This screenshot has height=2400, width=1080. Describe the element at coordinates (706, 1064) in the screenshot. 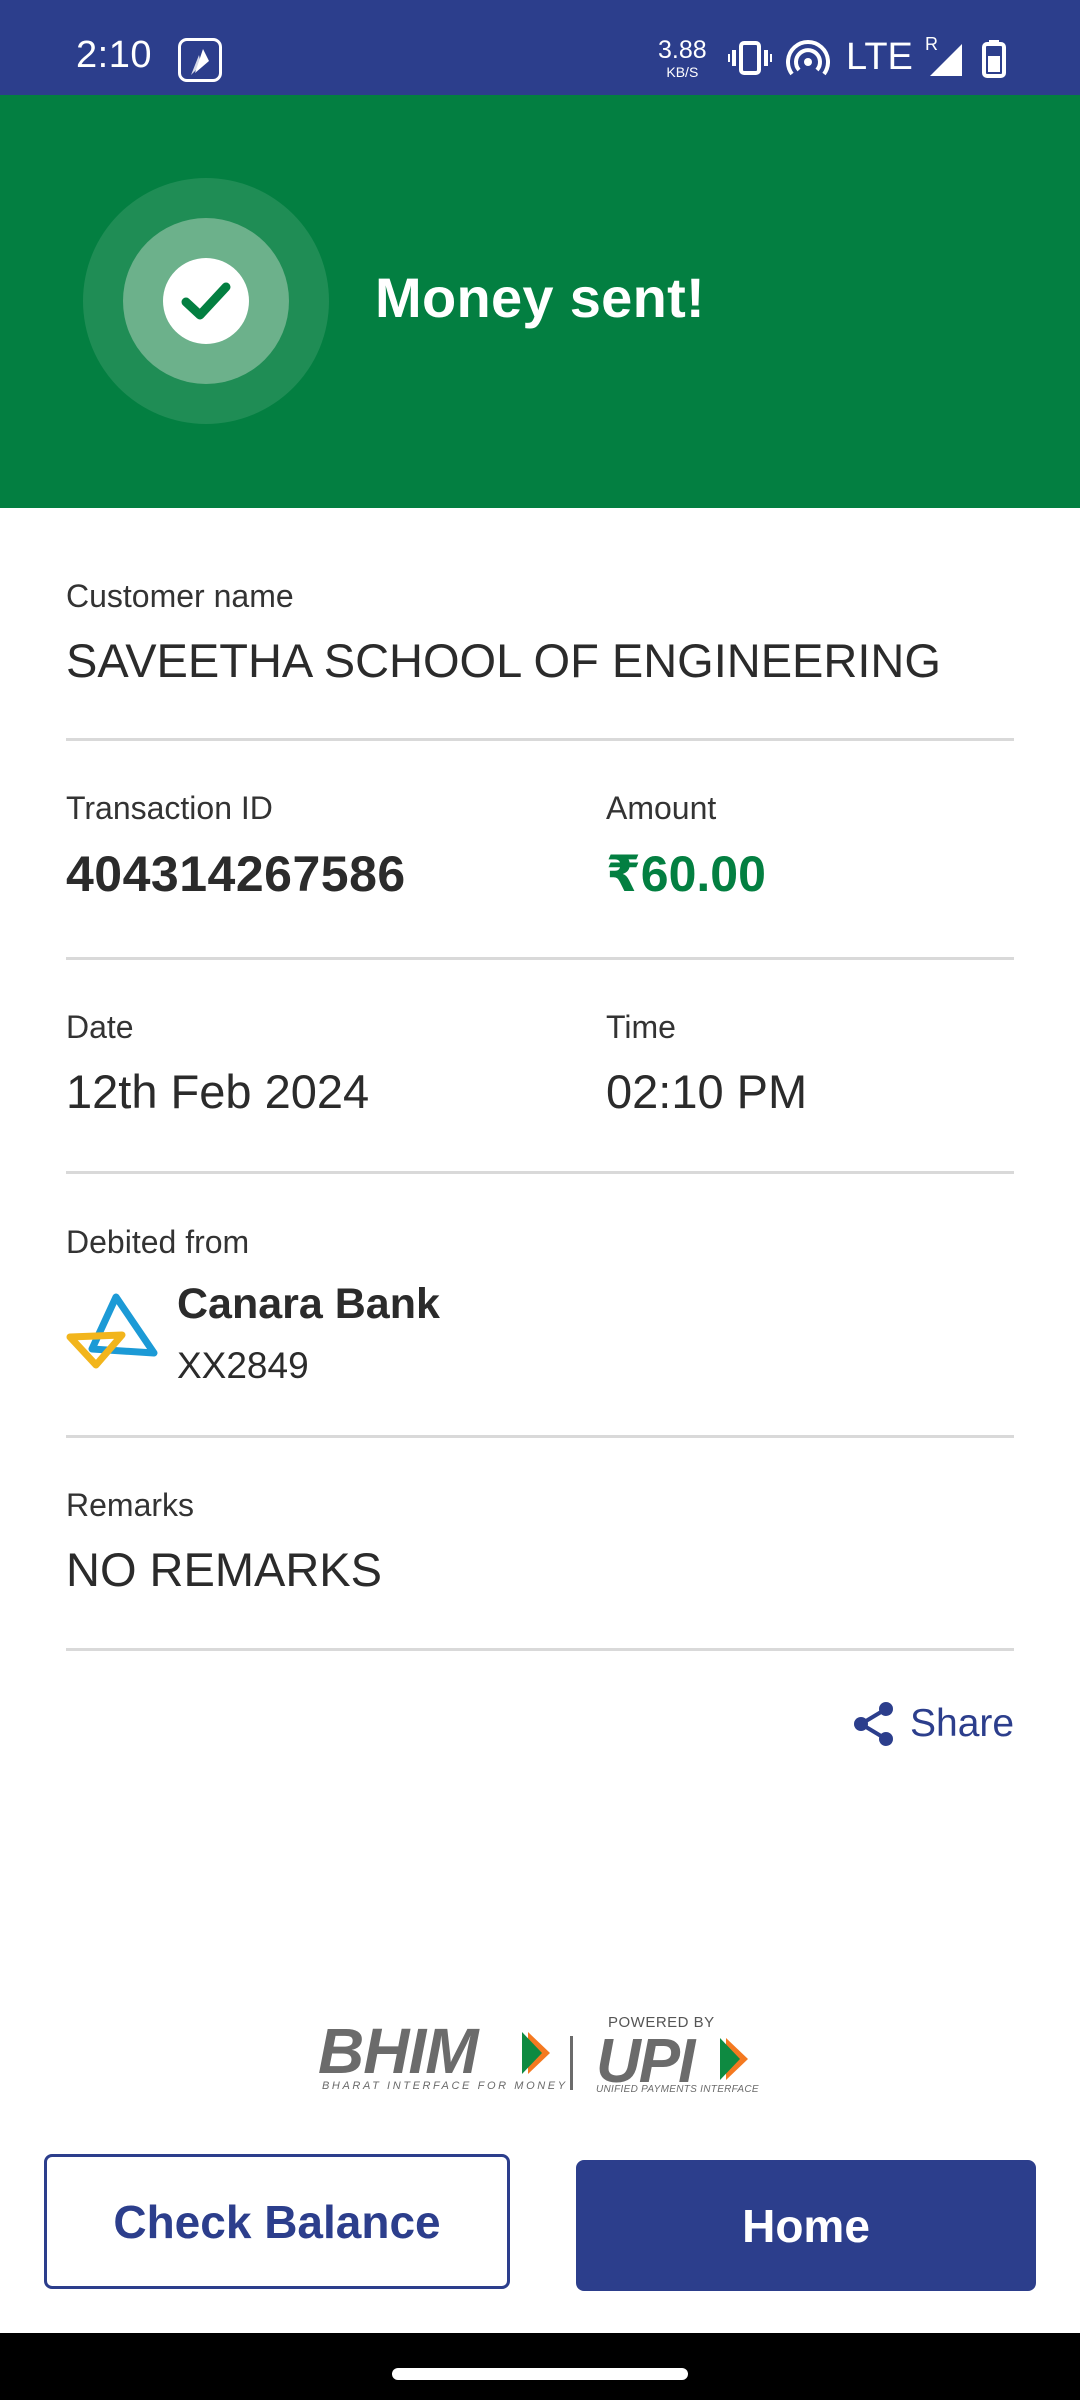

I see `time-block: Time 02:10 PM` at that location.